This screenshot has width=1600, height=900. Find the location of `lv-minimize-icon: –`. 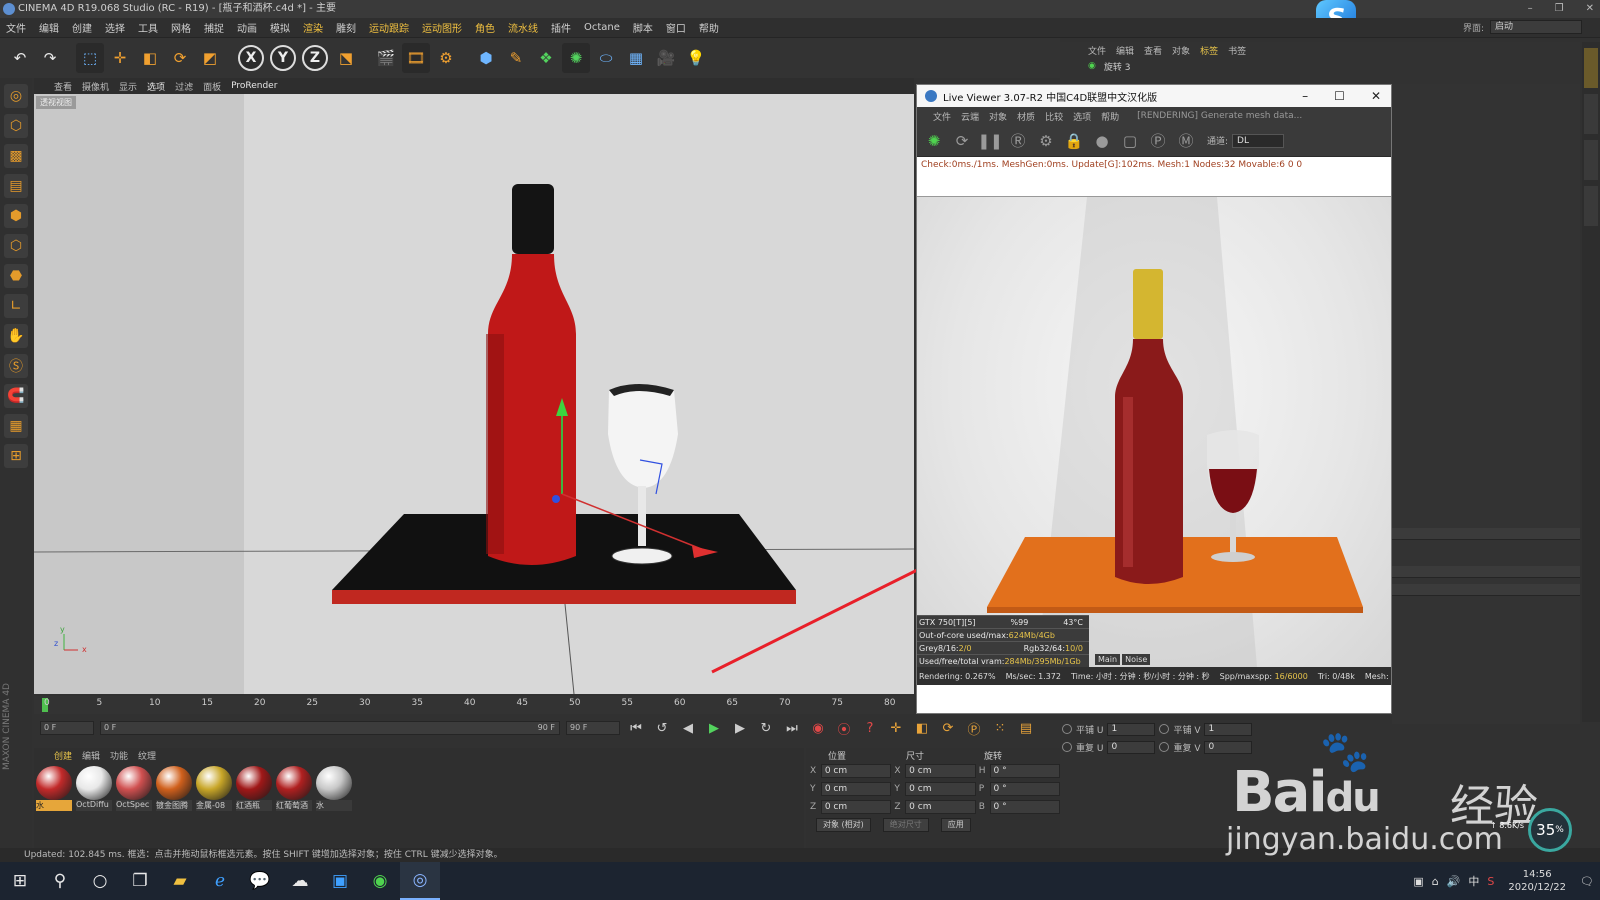

lv-minimize-icon: – is located at coordinates (1305, 96).